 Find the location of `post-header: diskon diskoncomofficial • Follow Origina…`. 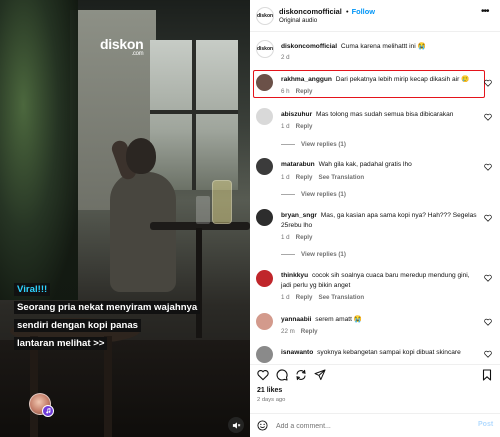

post-header: diskon diskoncomofficial • Follow Origina… is located at coordinates (375, 16).